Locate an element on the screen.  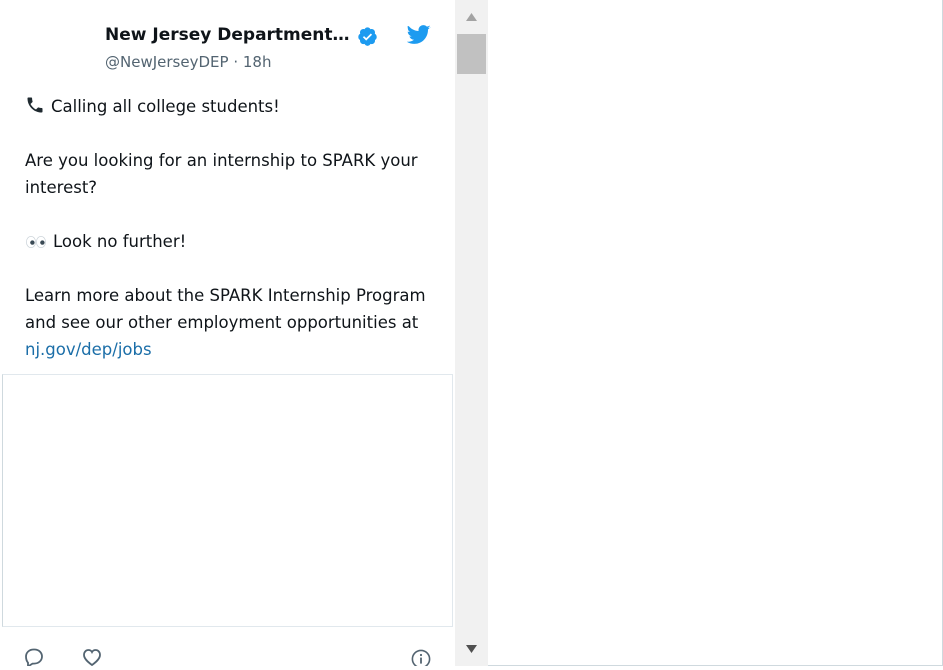
info-icon is located at coordinates (421, 657).